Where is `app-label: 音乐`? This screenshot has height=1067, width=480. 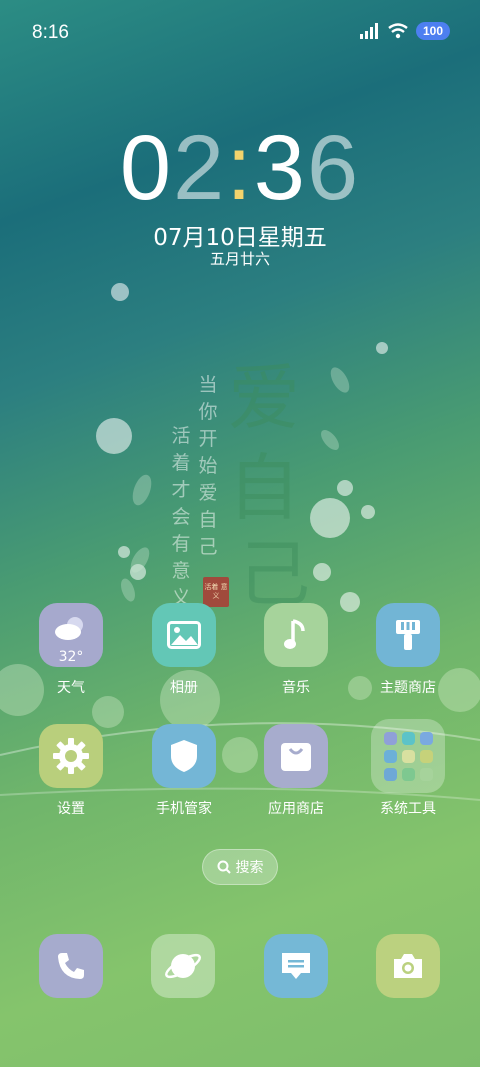
app-label: 音乐 is located at coordinates (296, 688).